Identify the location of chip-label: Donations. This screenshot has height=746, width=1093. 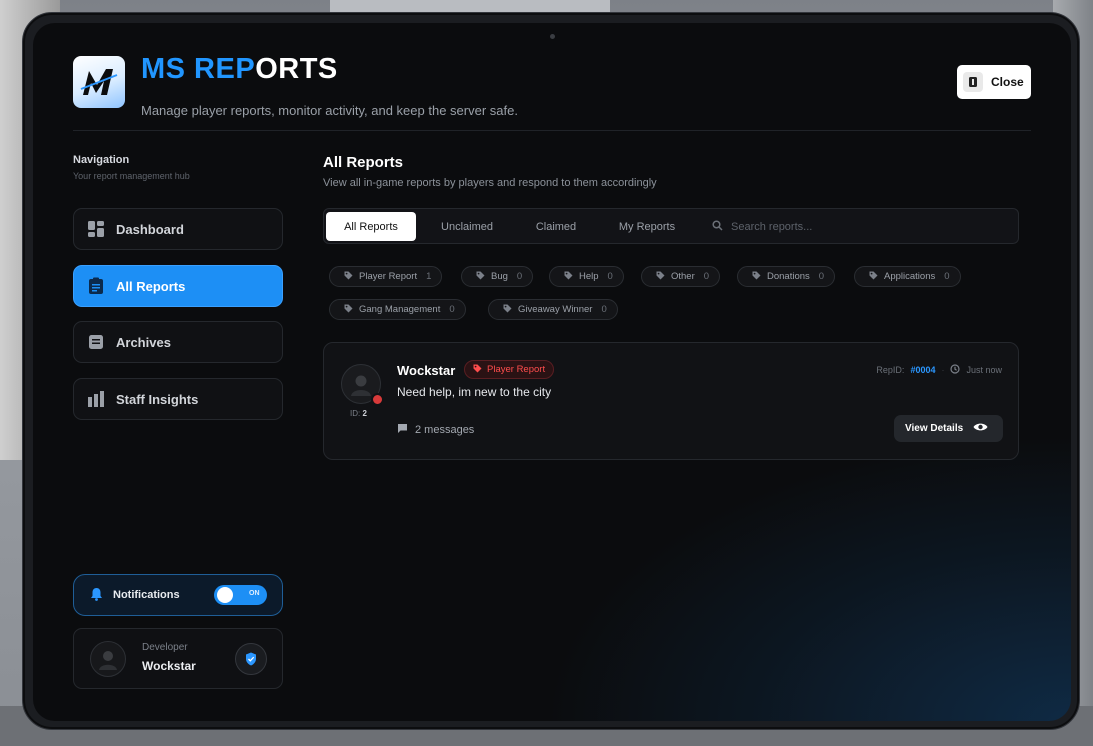
(788, 276).